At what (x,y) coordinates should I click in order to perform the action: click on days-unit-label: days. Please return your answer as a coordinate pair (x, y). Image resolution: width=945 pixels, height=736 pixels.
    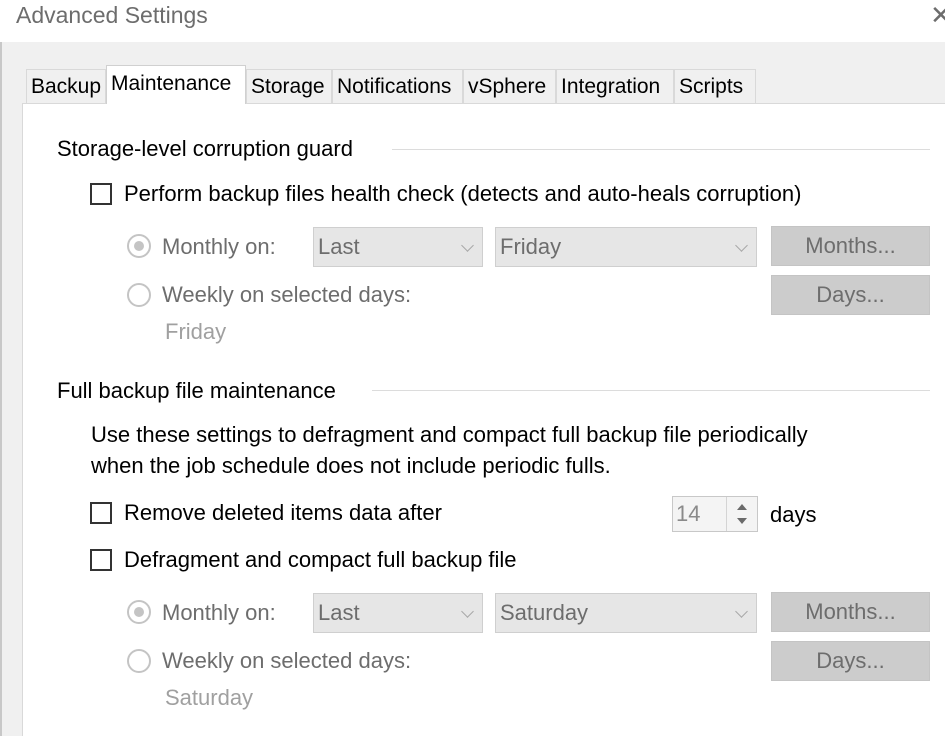
    Looking at the image, I should click on (793, 514).